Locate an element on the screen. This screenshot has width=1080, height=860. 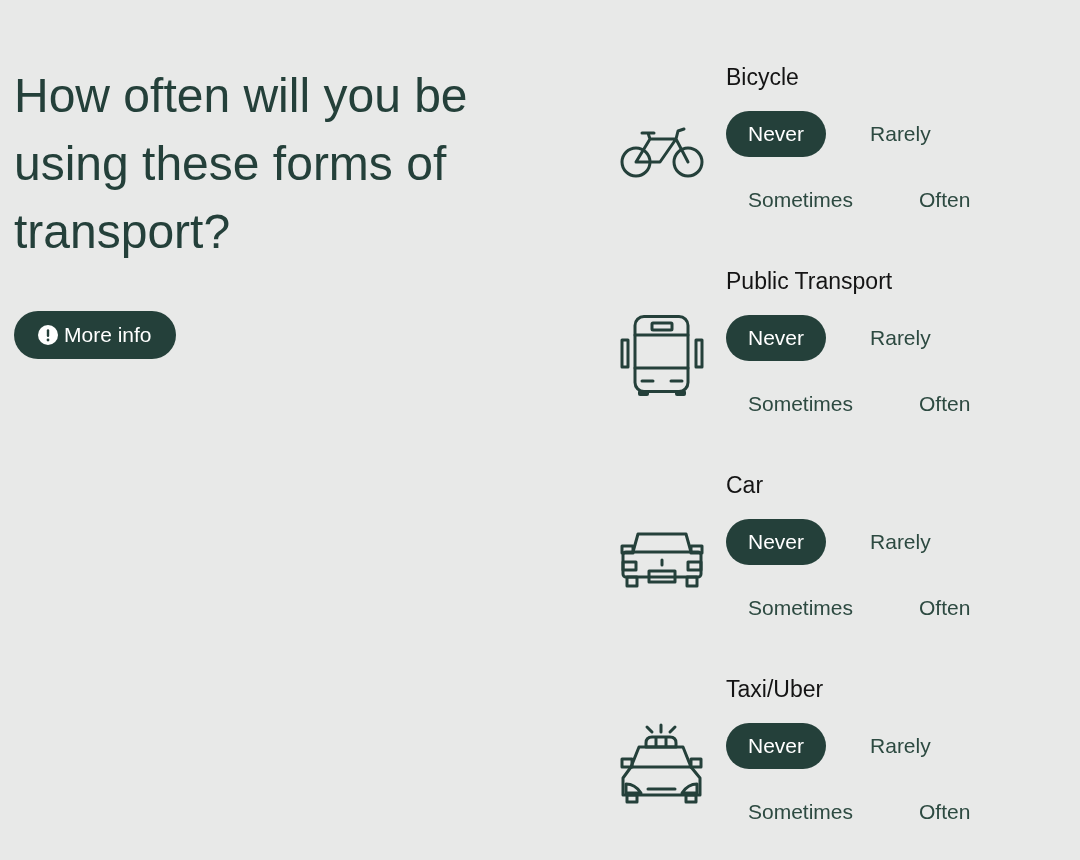
more-info-button: More info is located at coordinates (95, 335).